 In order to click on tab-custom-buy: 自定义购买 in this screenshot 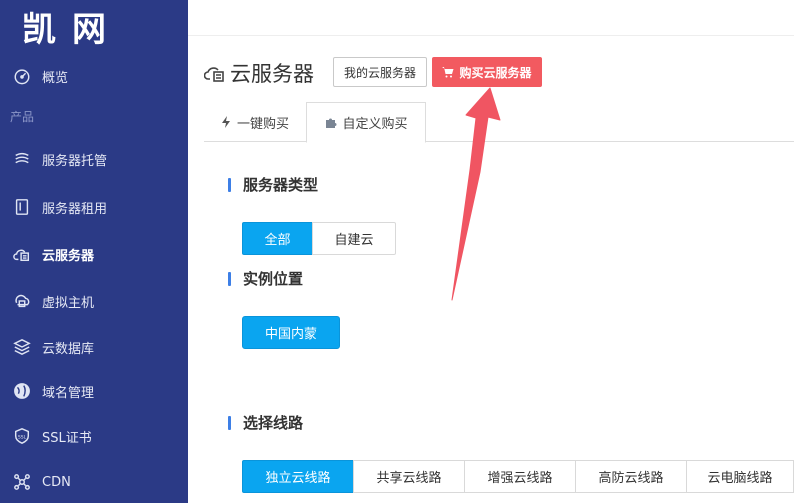, I will do `click(366, 122)`.